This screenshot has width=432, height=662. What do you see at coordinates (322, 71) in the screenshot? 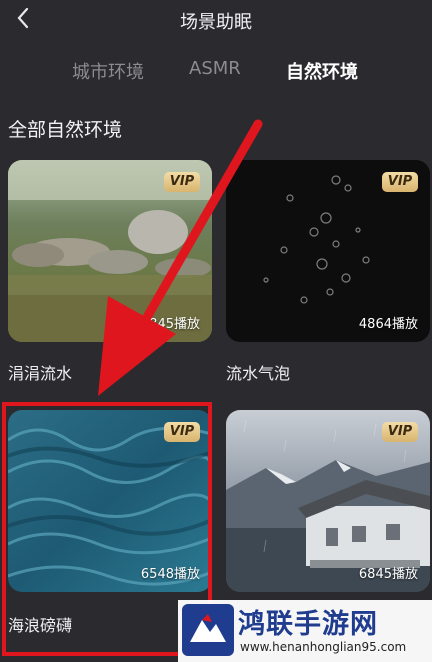
I see `tab-nature: 自然环境` at bounding box center [322, 71].